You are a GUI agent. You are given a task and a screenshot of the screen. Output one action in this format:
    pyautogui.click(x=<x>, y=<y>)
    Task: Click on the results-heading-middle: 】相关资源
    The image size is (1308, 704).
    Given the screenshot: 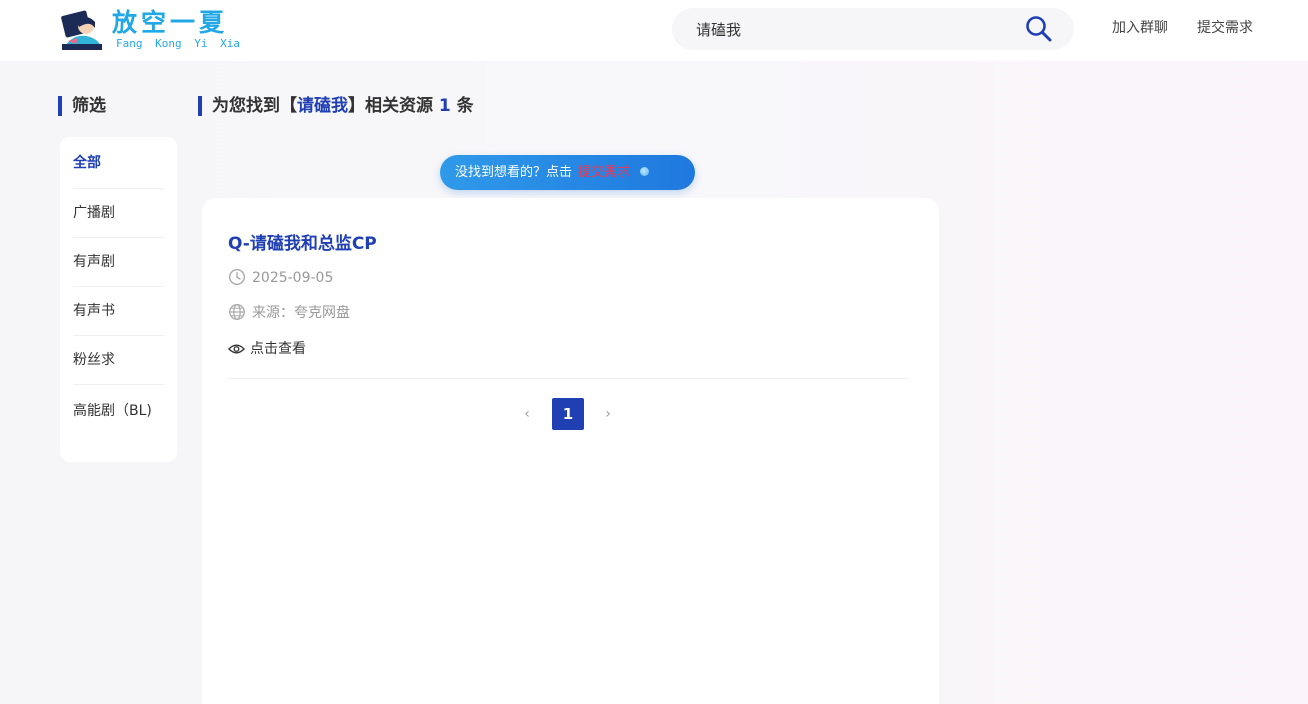 What is the action you would take?
    pyautogui.click(x=393, y=106)
    